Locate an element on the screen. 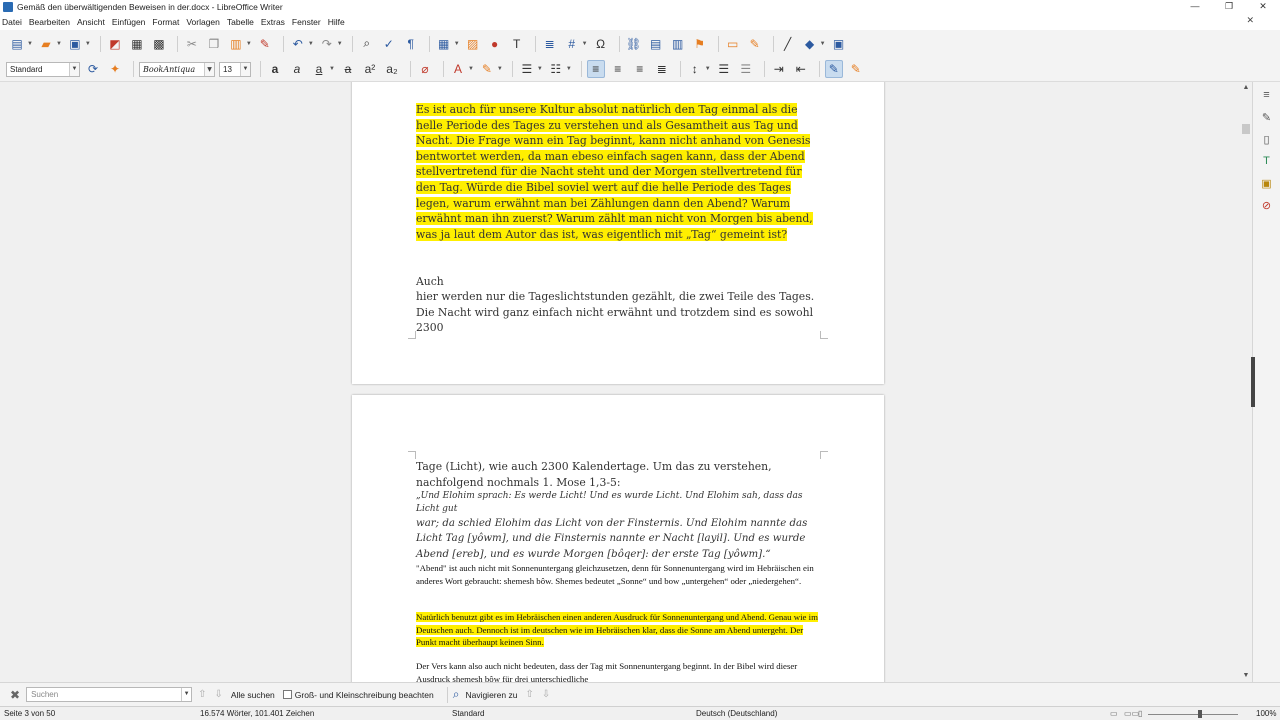 The image size is (1280, 720). styles-icon: T is located at coordinates (1267, 161).